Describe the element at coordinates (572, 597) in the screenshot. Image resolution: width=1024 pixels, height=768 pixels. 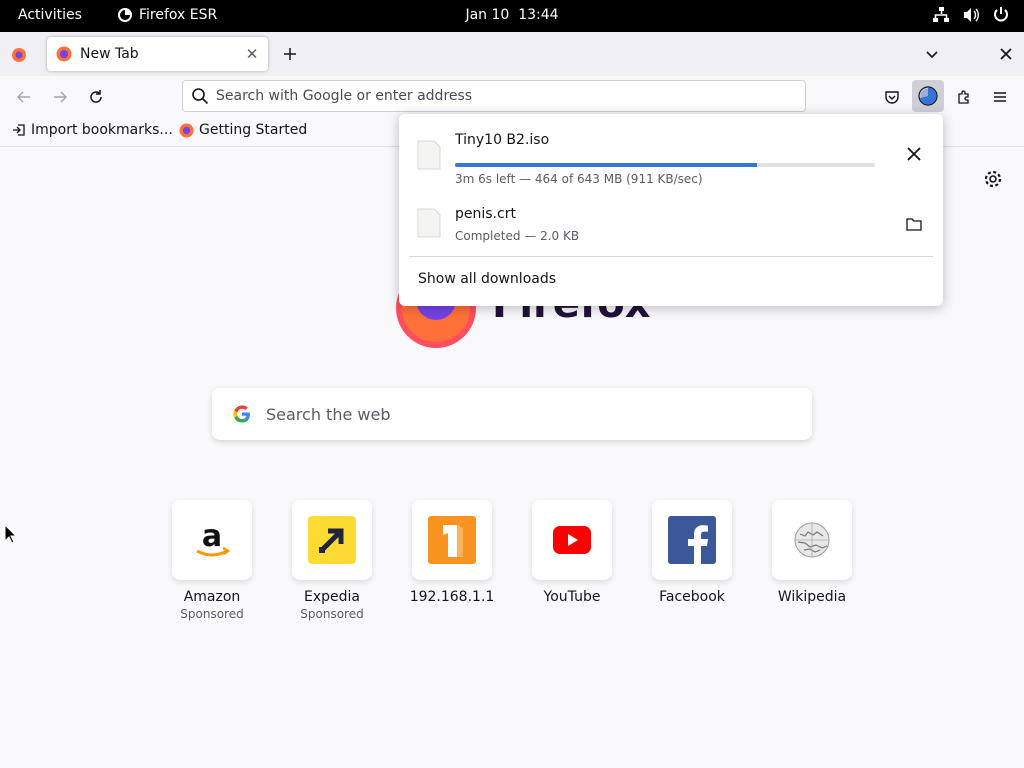
I see `tile-label: YouTube` at that location.